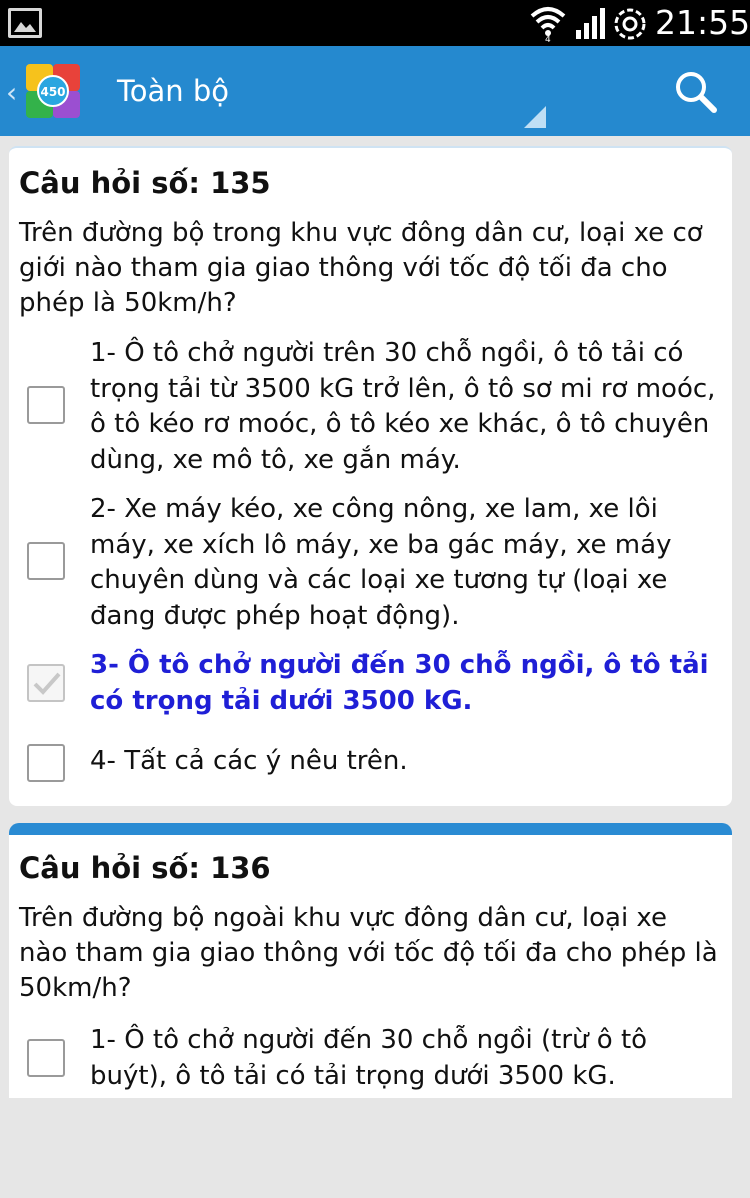 Image resolution: width=750 pixels, height=1198 pixels. I want to click on sync-icon, so click(630, 24).